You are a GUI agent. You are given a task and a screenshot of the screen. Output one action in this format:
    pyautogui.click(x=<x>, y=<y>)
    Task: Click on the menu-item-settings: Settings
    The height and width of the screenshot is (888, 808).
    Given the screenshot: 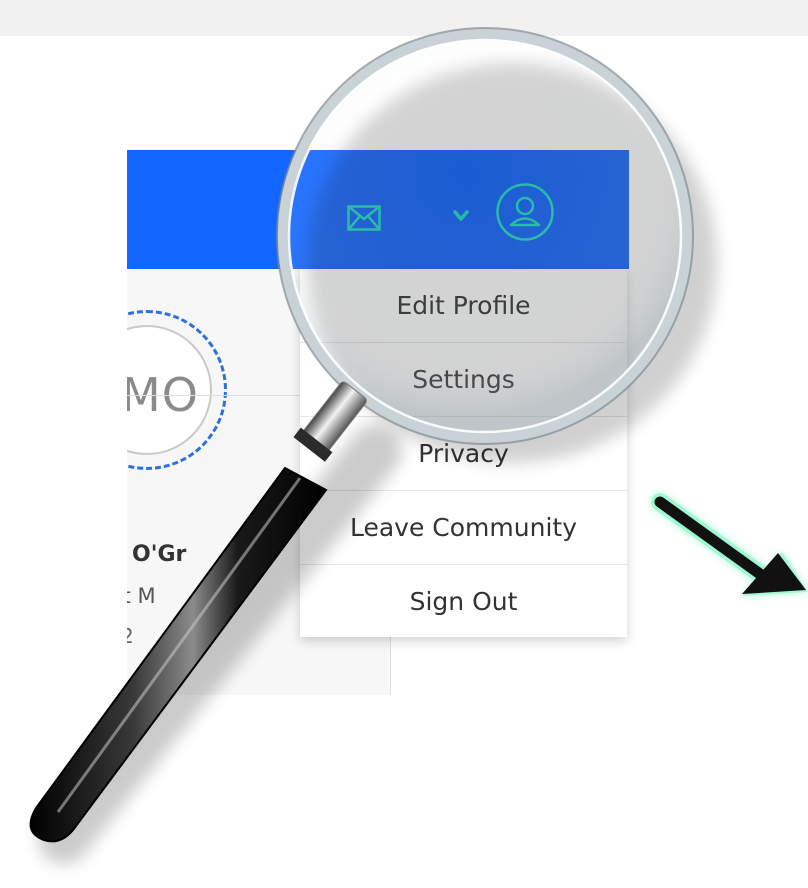 What is the action you would take?
    pyautogui.click(x=463, y=380)
    